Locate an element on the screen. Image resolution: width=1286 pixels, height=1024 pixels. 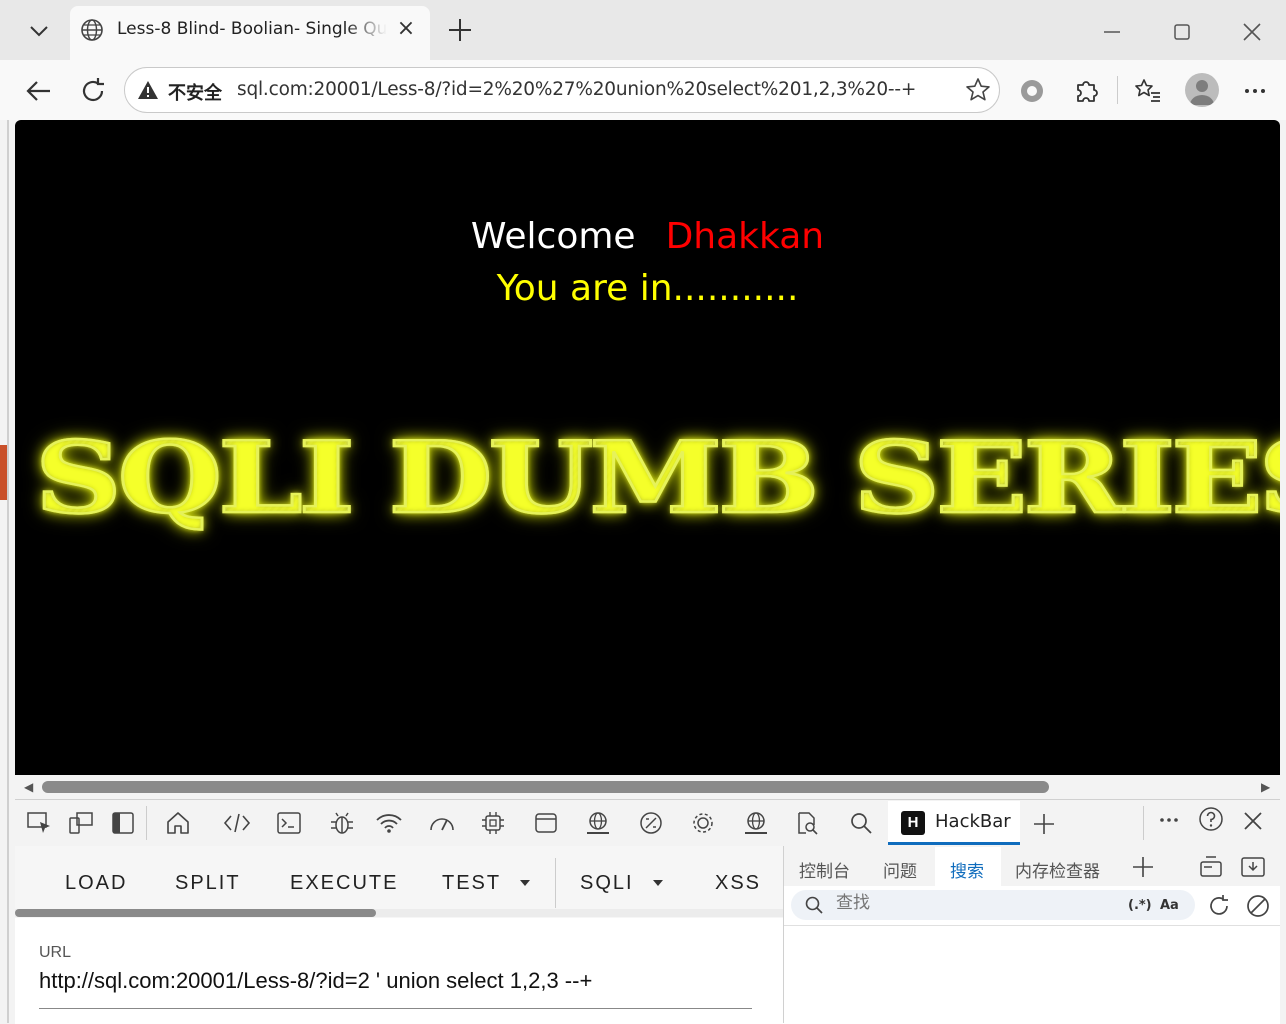
add-drawer-tab-button is located at coordinates (1143, 867).